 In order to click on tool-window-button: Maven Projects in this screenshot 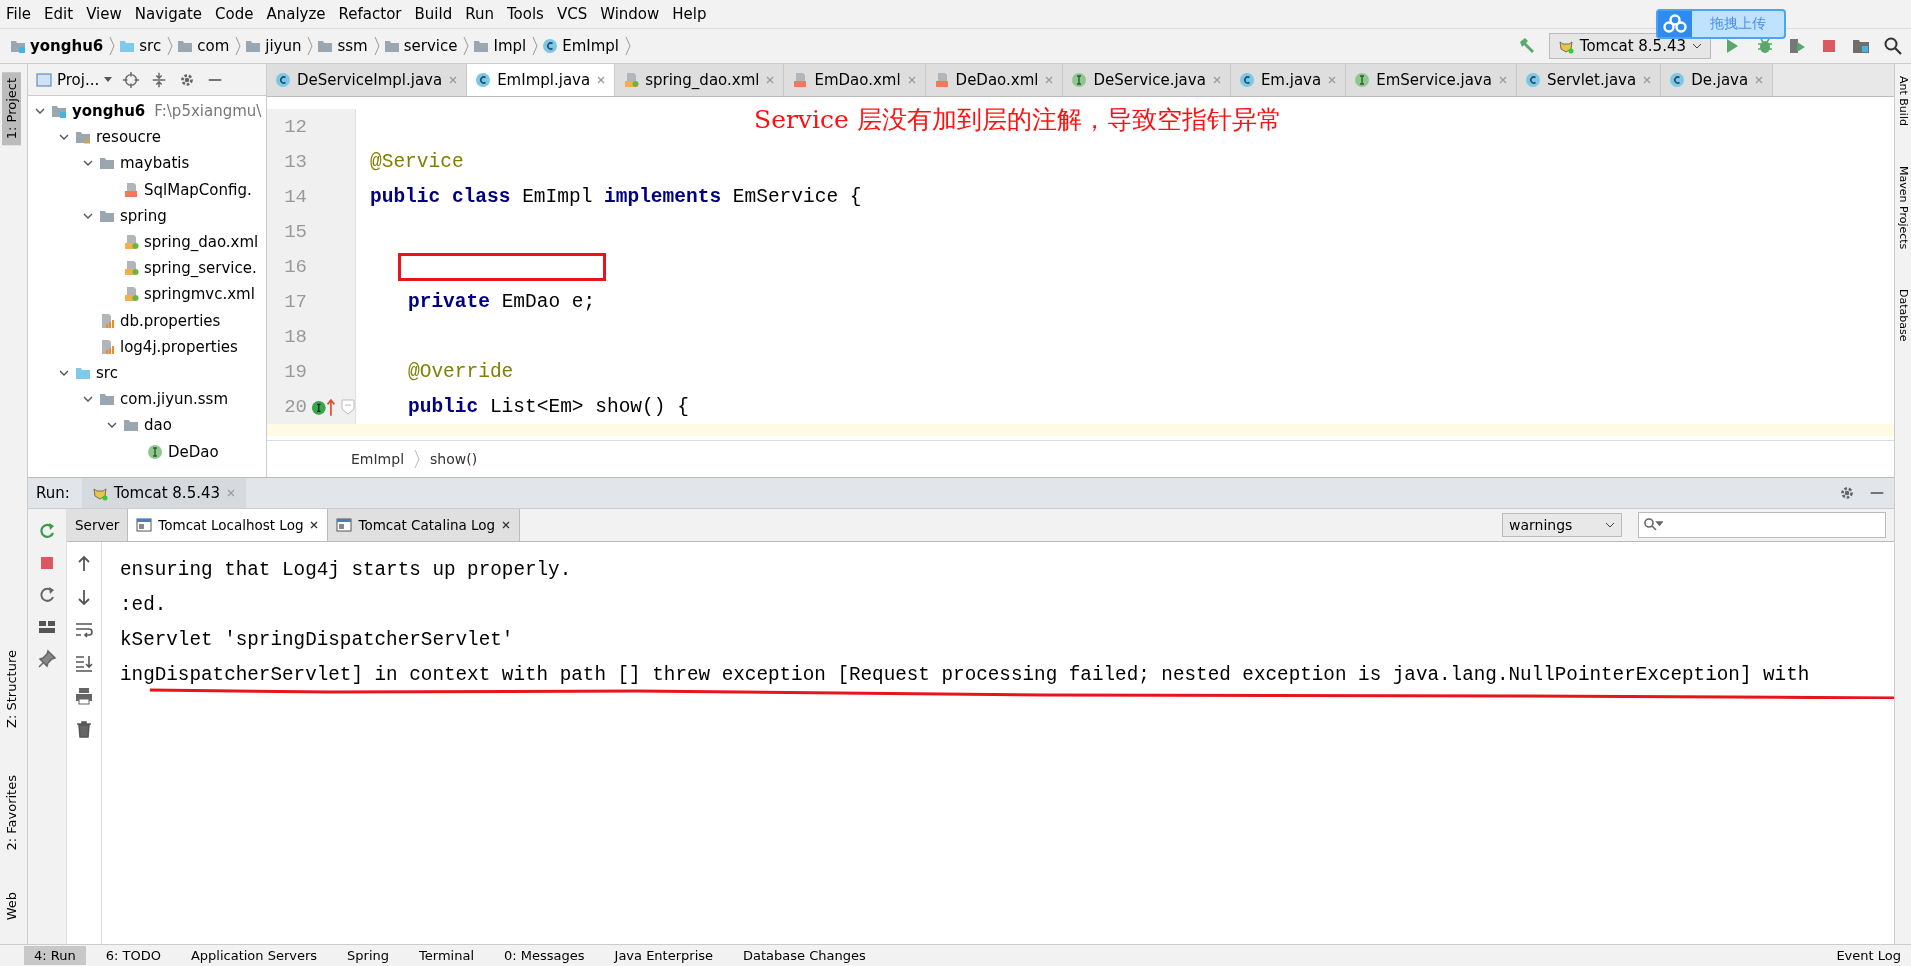, I will do `click(1903, 207)`.